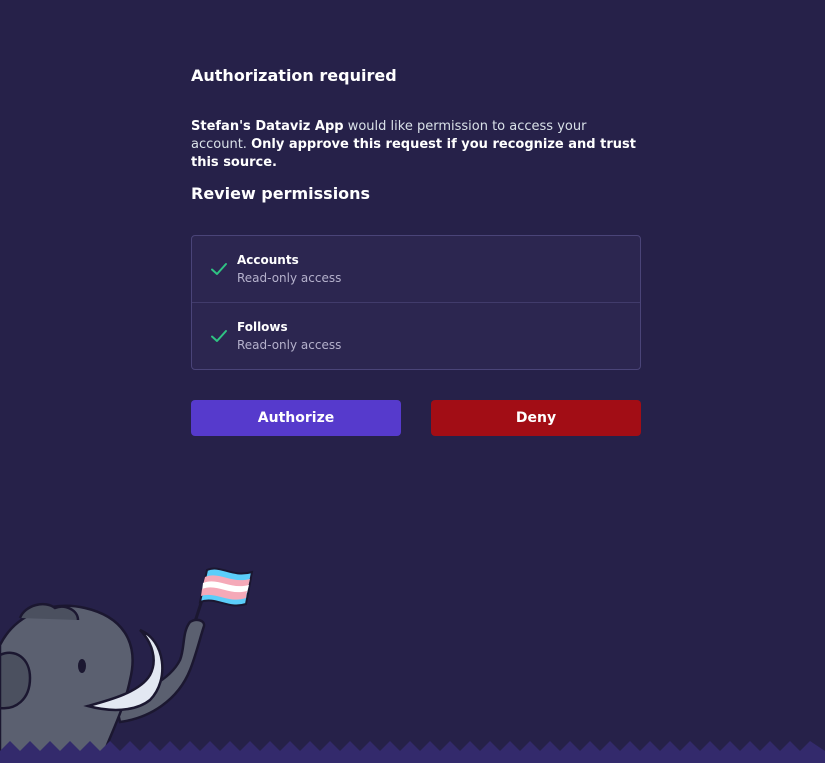  Describe the element at coordinates (262, 327) in the screenshot. I see `permission-name: Follows` at that location.